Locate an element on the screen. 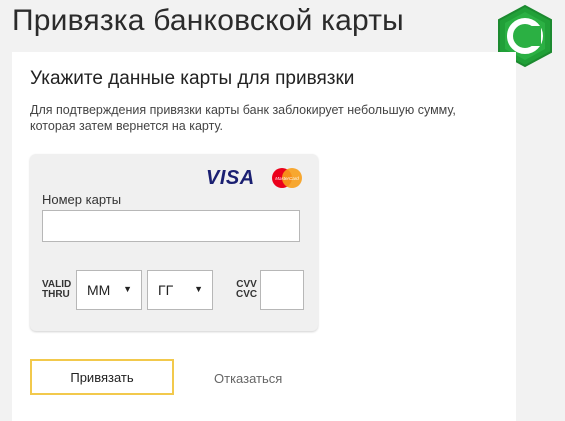 The width and height of the screenshot is (565, 421). valid-thru-line2: THRU is located at coordinates (56, 294).